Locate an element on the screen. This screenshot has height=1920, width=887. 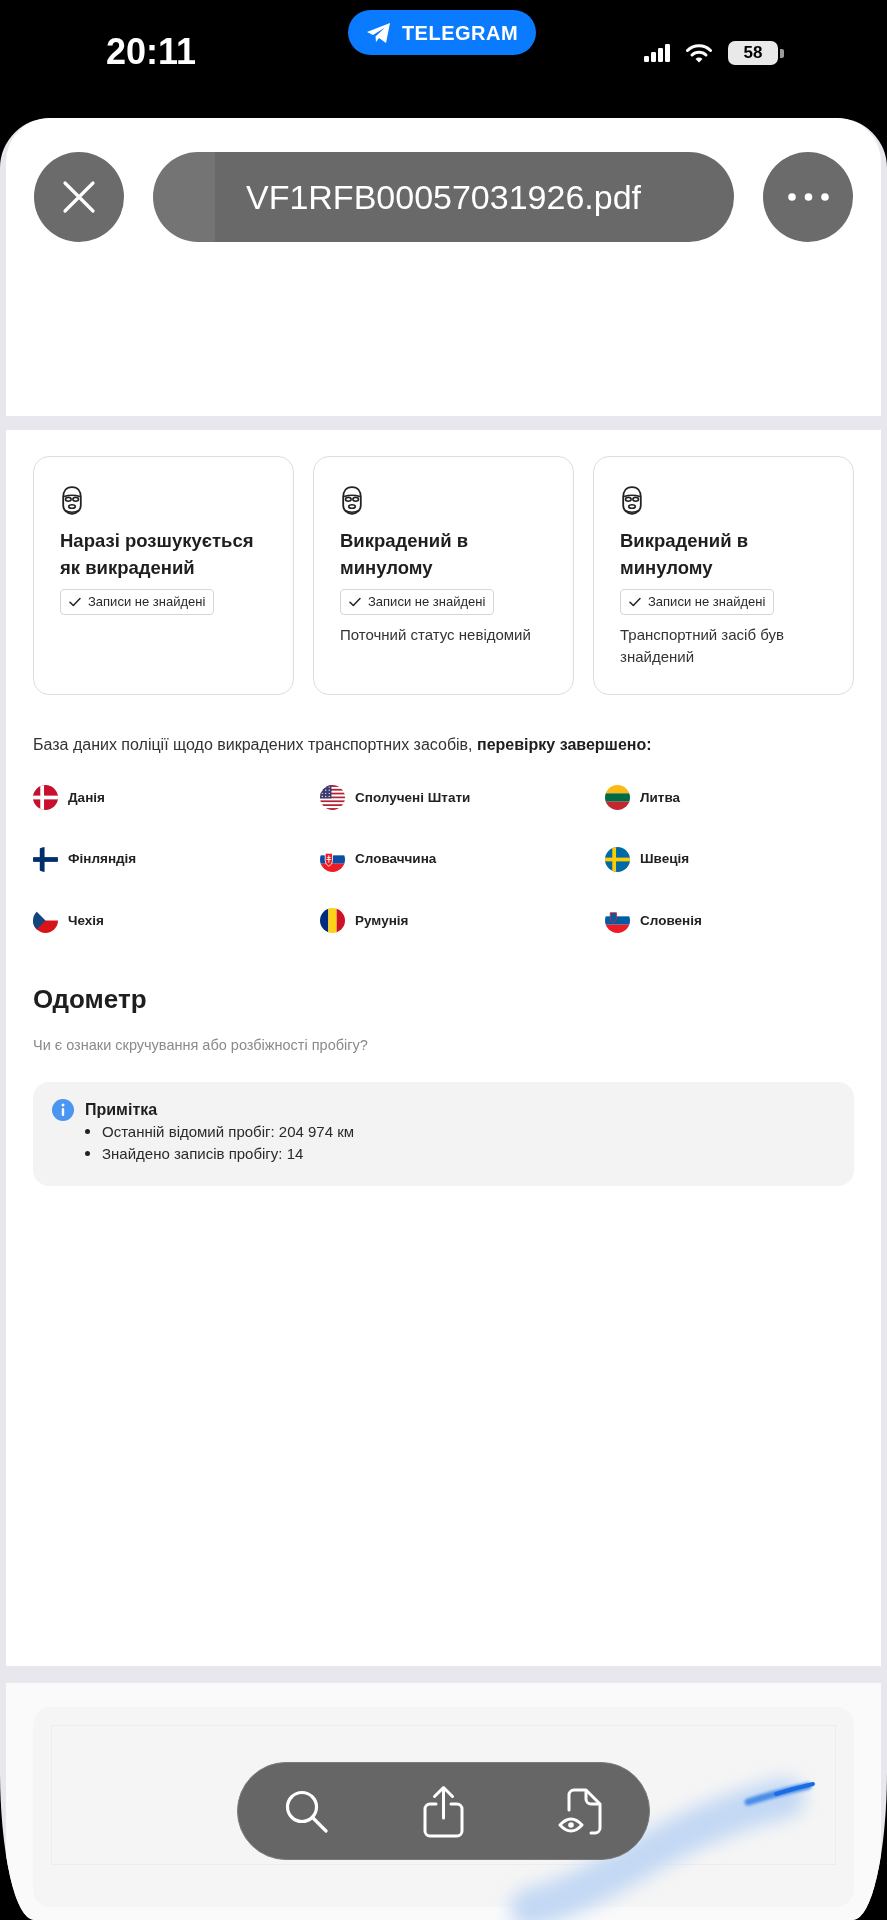
card-description: Поточний статус невідомий is located at coordinates (436, 635).